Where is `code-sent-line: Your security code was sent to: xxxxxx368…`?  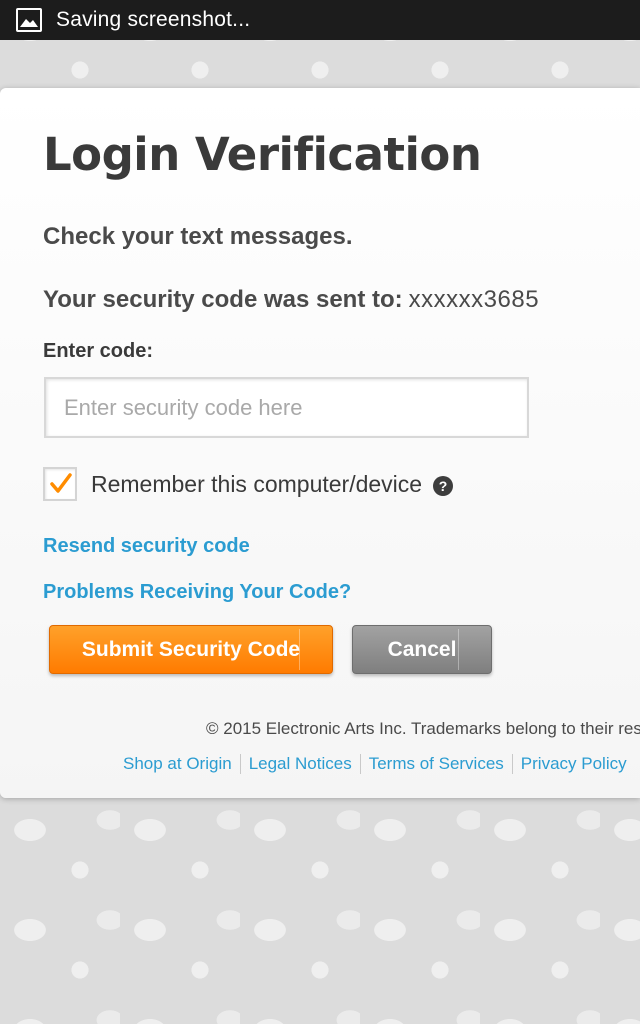
code-sent-line: Your security code was sent to: xxxxxx368… is located at coordinates (291, 300).